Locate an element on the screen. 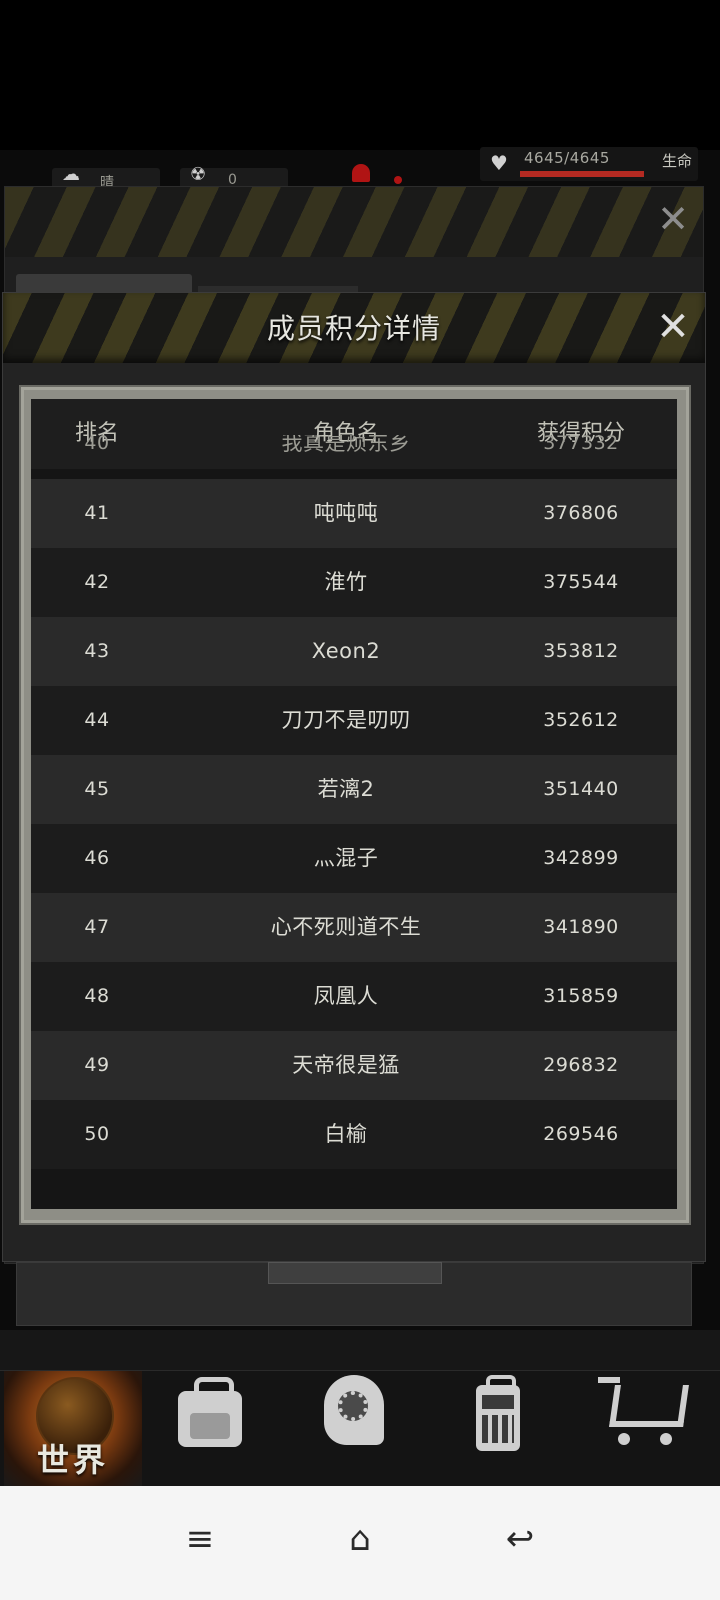 The image size is (720, 1600). background-strip is located at coordinates (360, 1350).